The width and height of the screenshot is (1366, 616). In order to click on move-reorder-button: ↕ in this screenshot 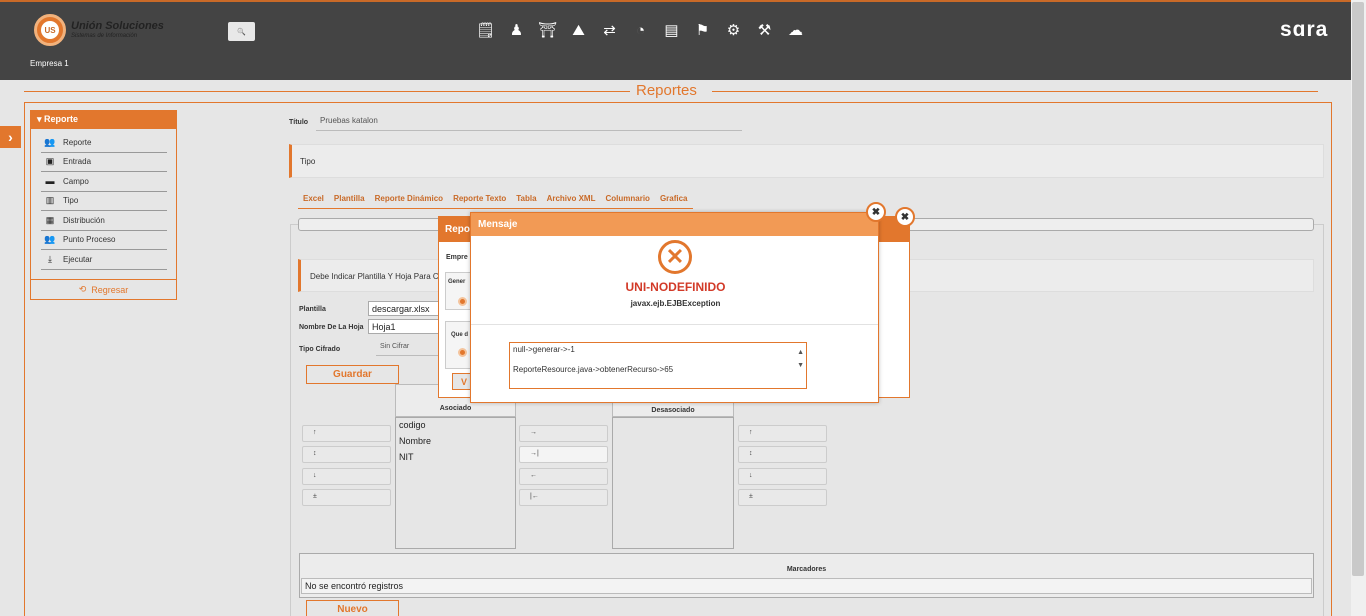, I will do `click(346, 454)`.